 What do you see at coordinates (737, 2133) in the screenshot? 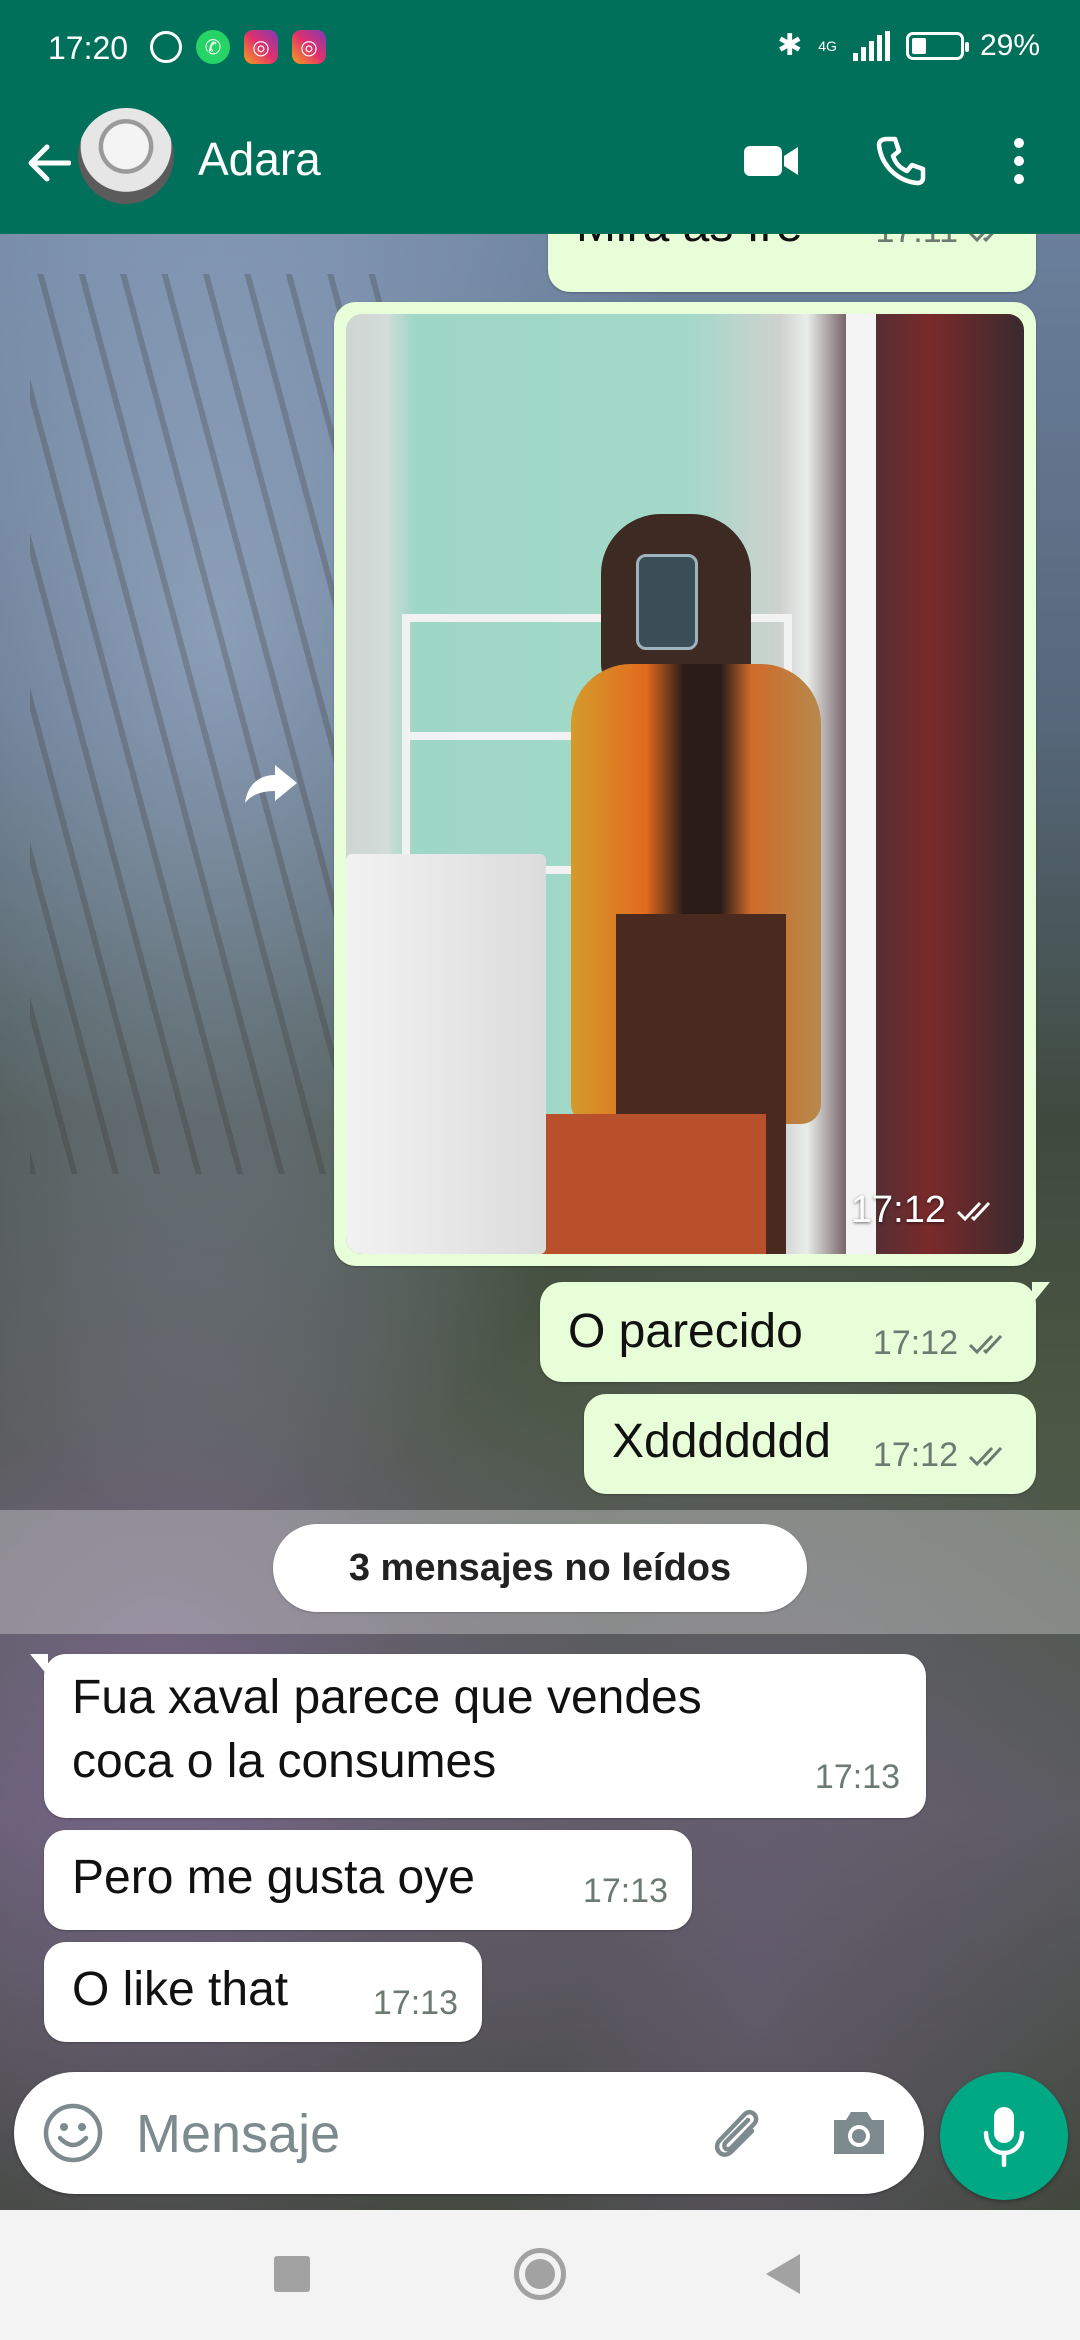
I see `attach-icon` at bounding box center [737, 2133].